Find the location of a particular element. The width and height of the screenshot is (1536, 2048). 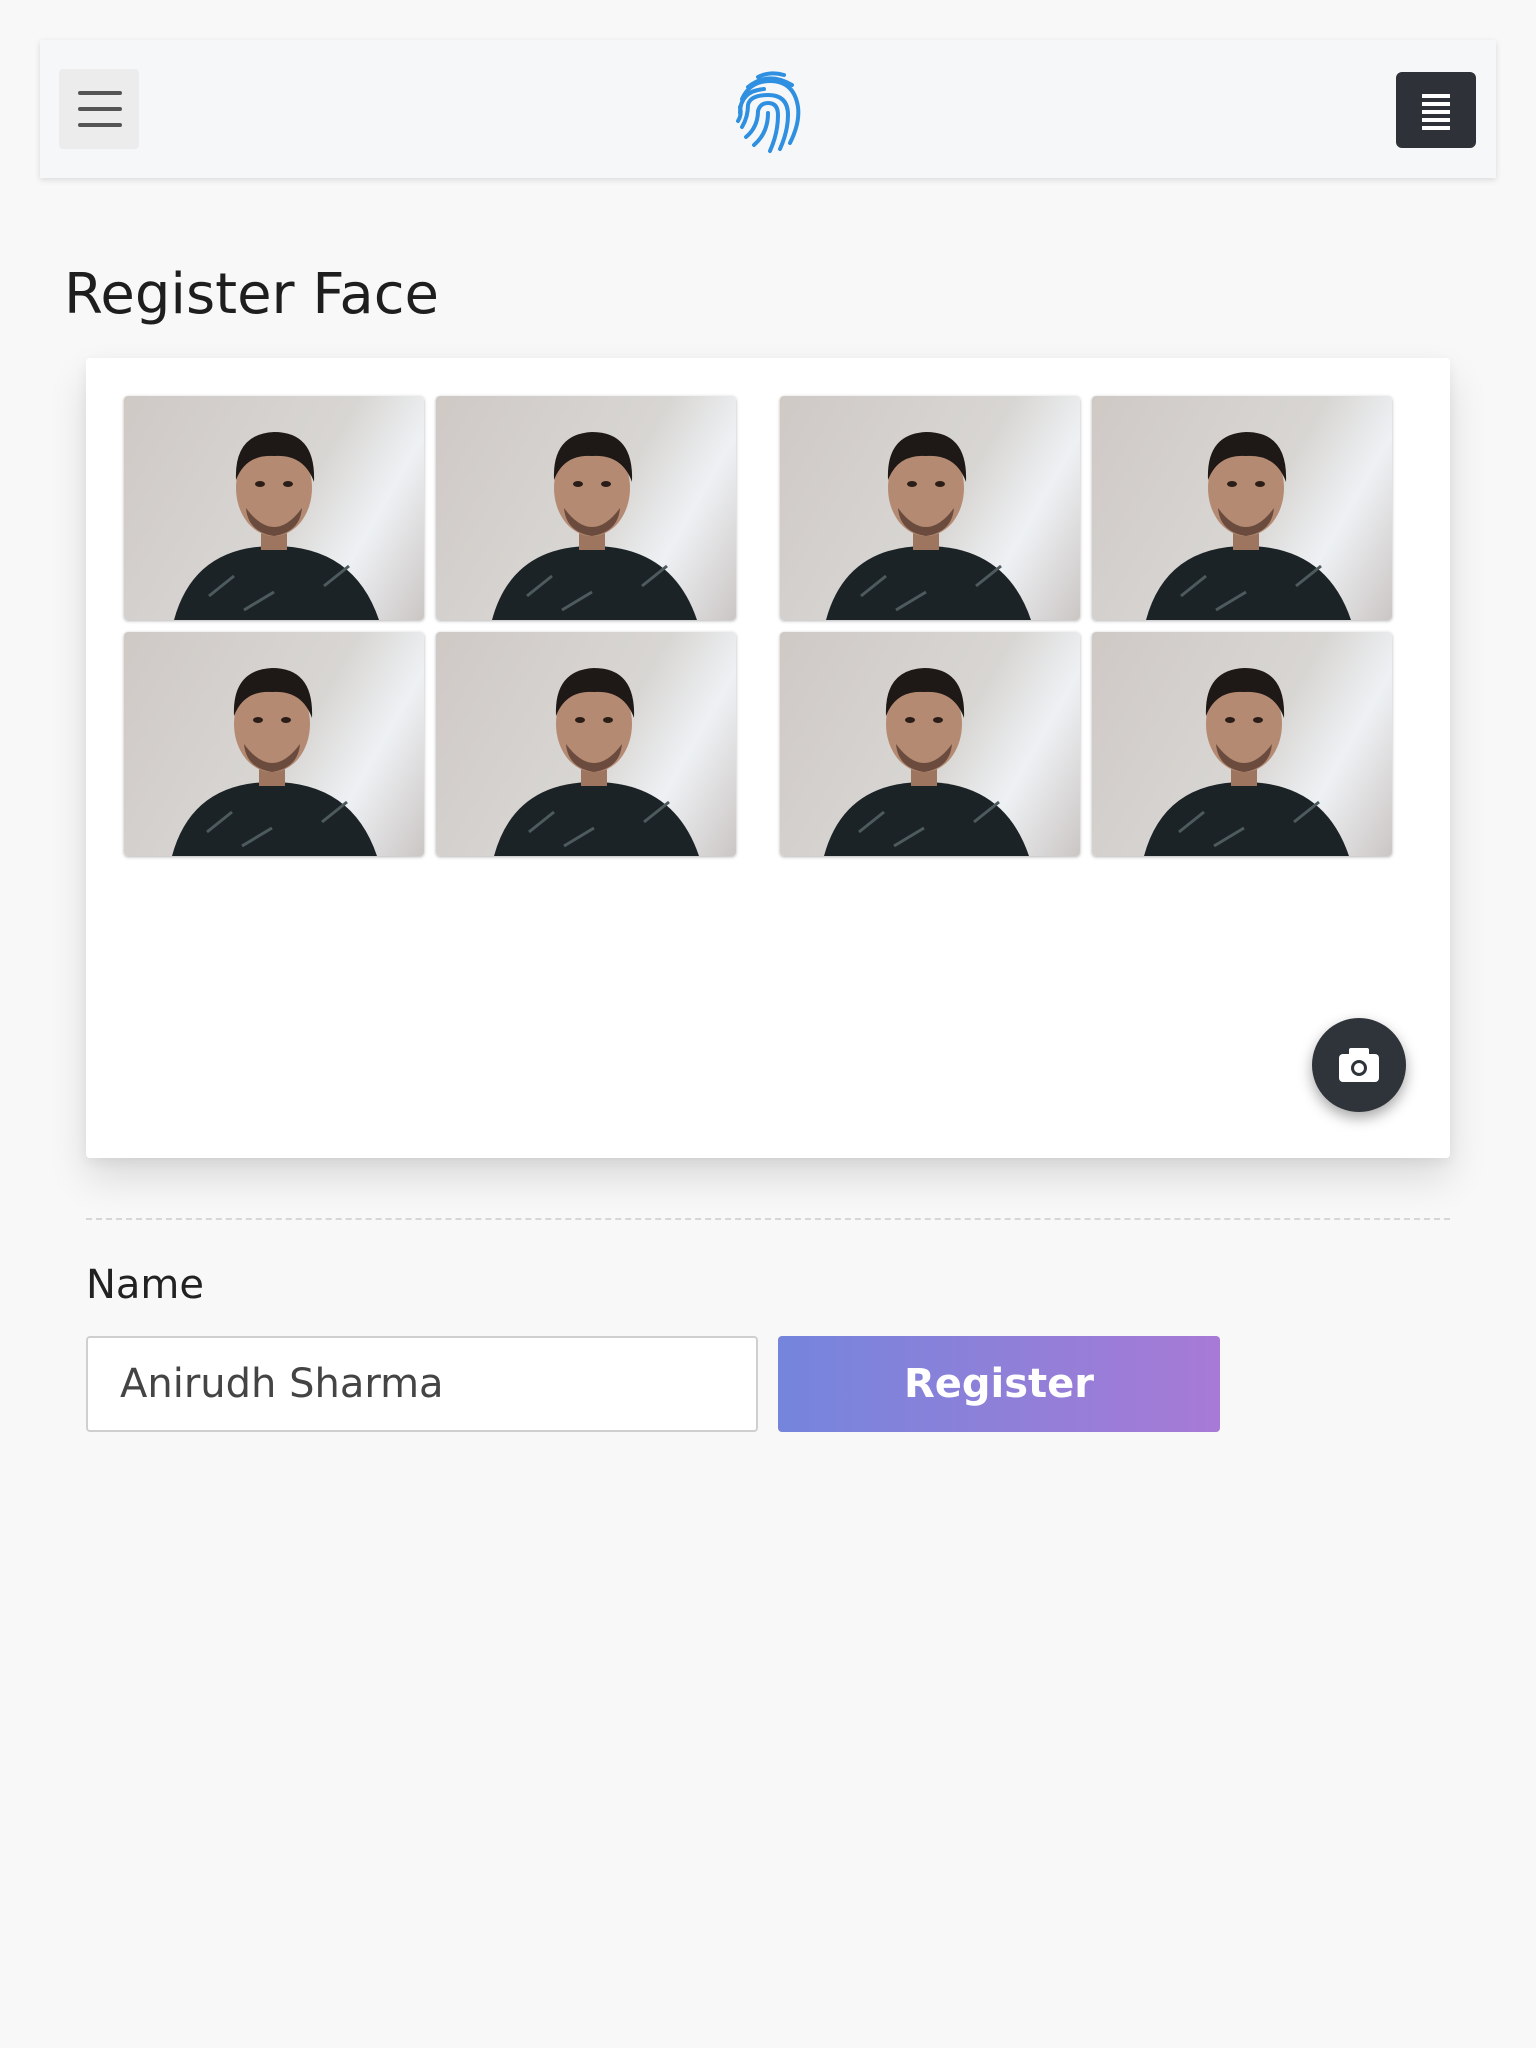

top-navbar is located at coordinates (768, 109).